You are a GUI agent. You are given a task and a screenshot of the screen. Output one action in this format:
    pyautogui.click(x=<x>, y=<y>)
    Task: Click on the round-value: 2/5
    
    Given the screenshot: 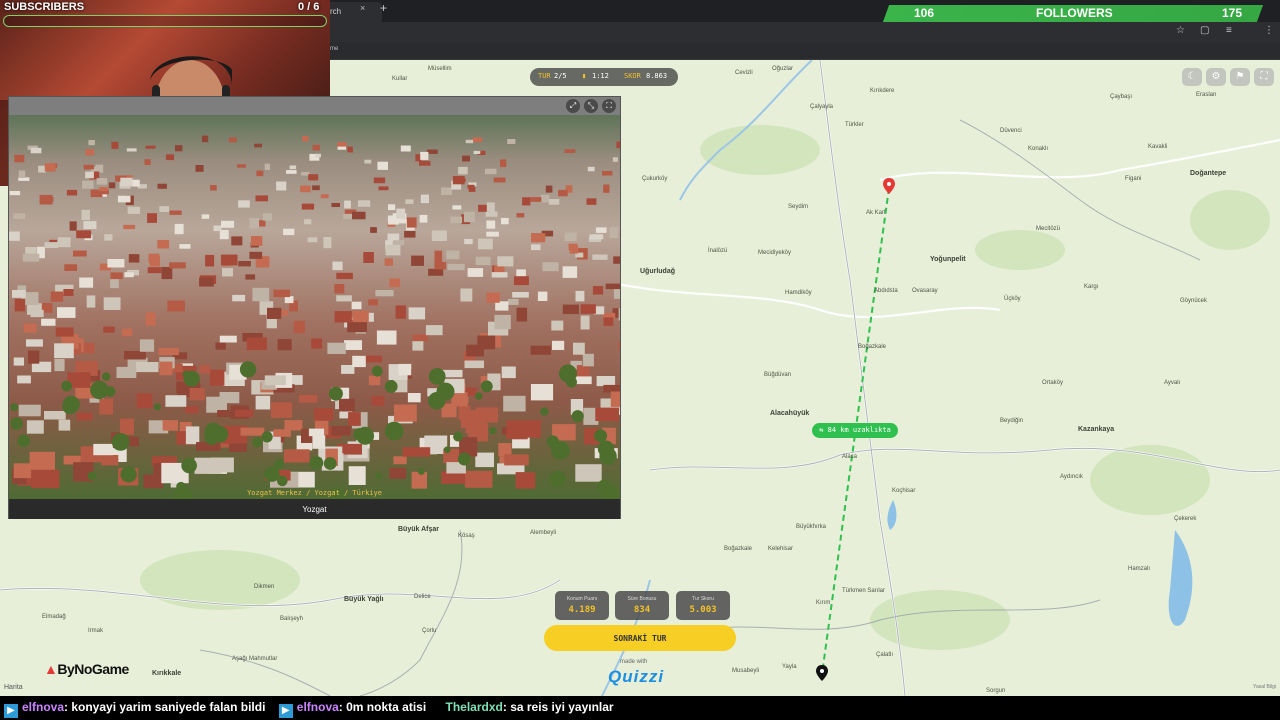 What is the action you would take?
    pyautogui.click(x=560, y=76)
    